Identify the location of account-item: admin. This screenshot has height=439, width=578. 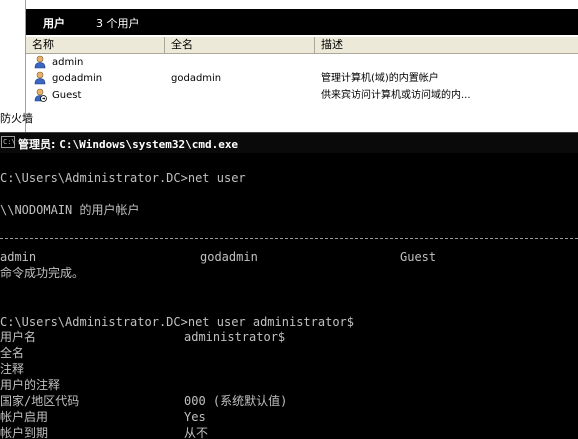
(18, 257).